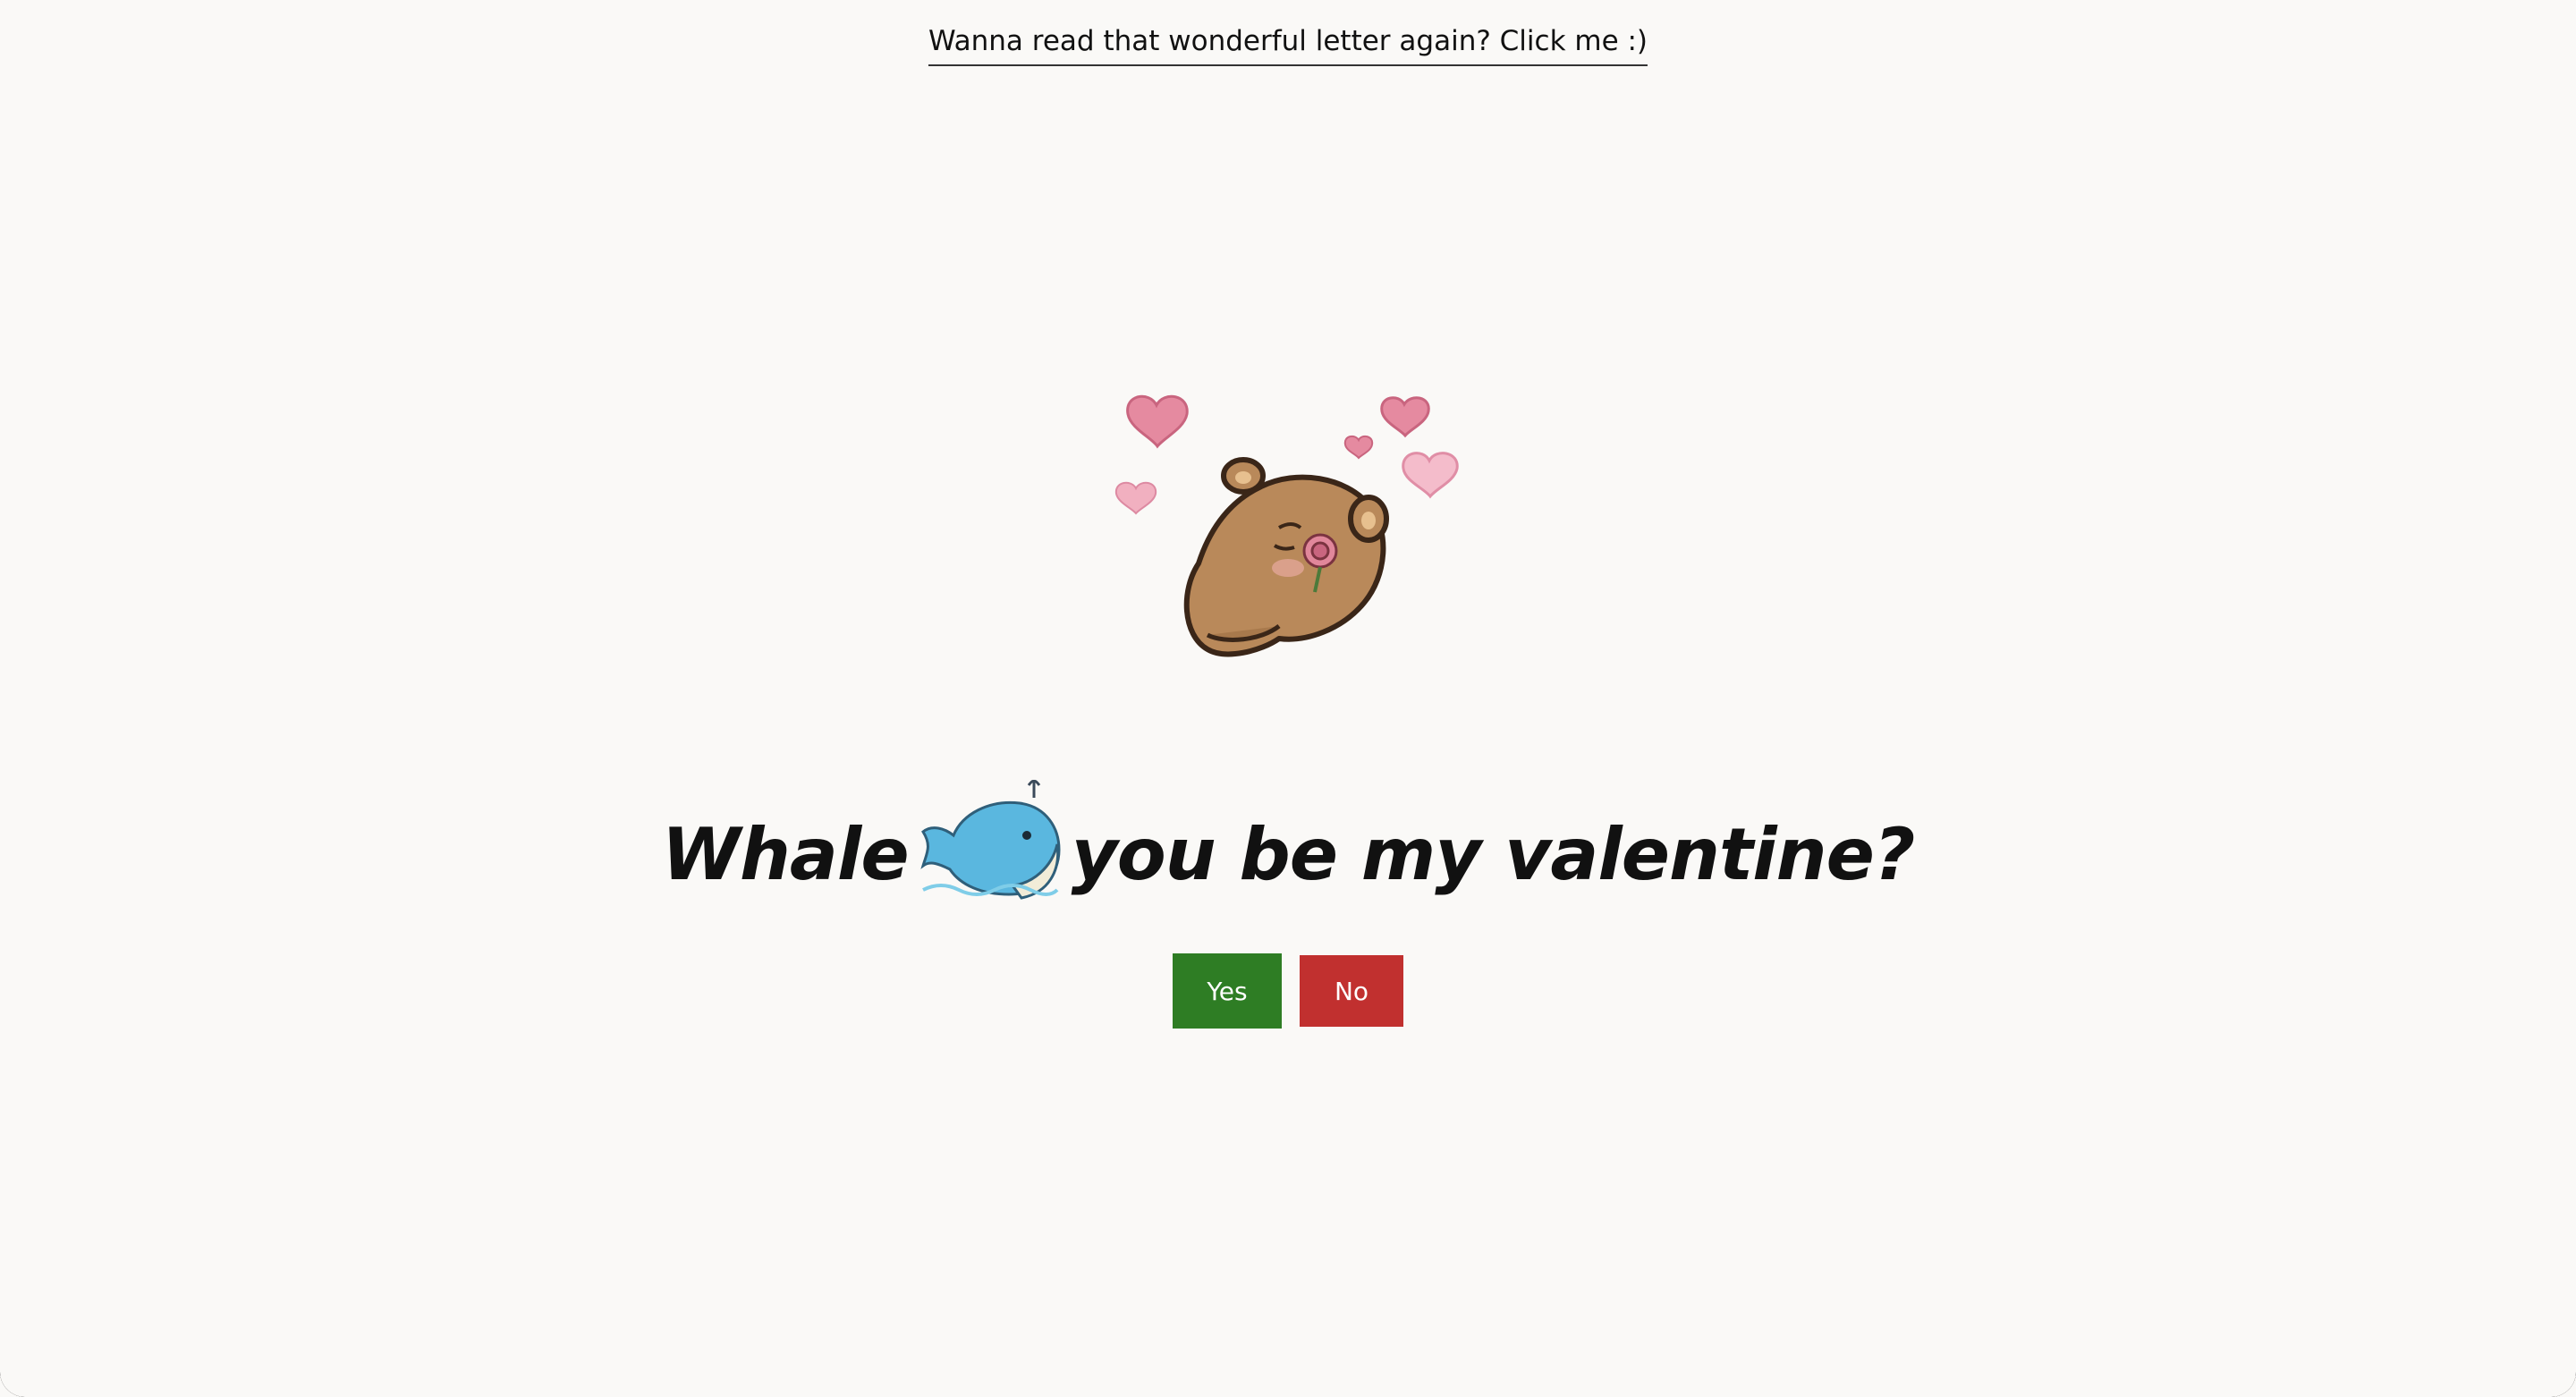 This screenshot has width=2576, height=1397. I want to click on whale-icon, so click(990, 839).